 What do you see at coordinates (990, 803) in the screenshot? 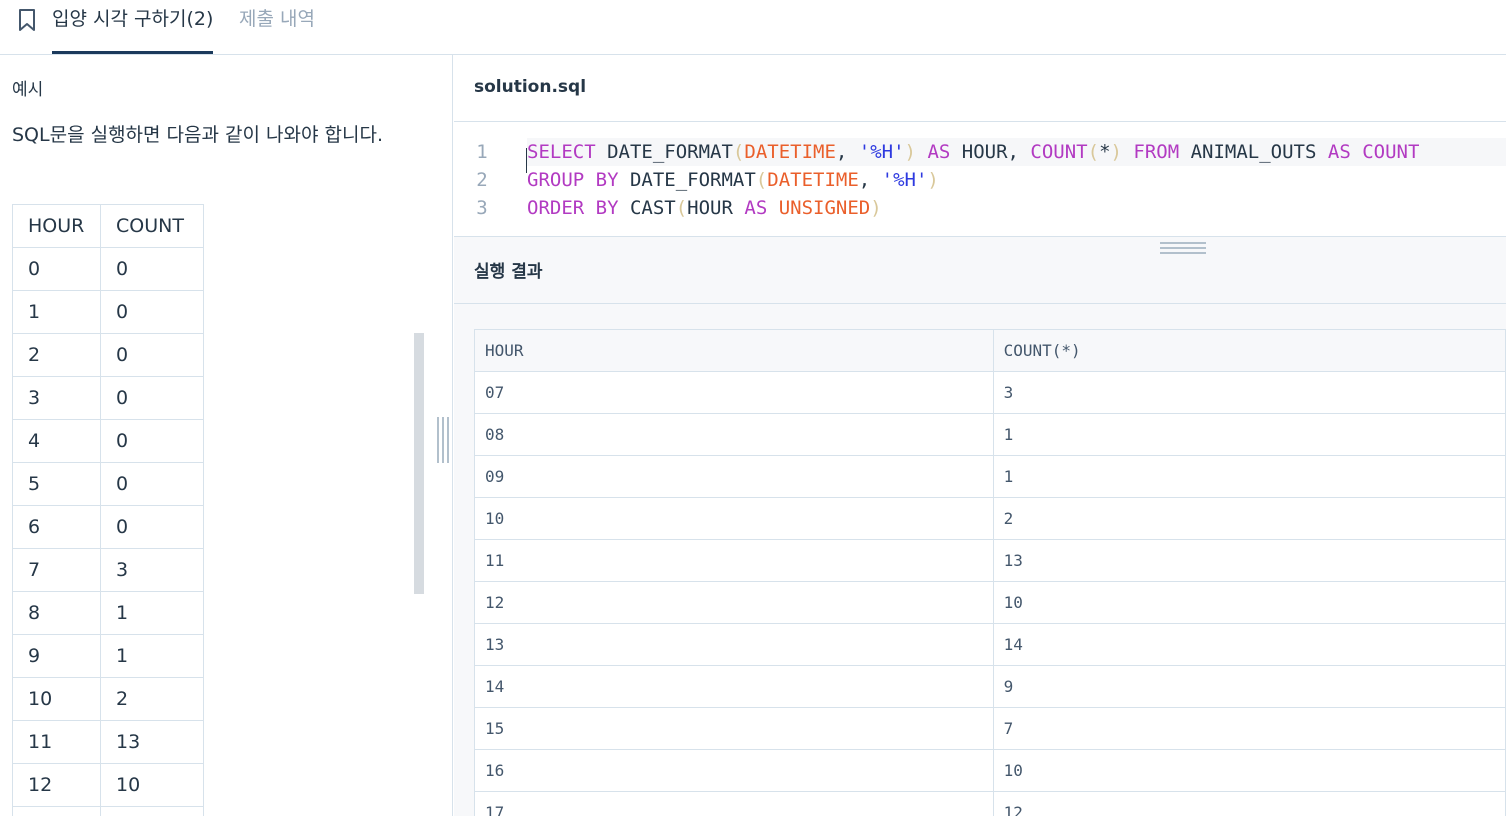
I see `result-table-row: 17 12` at bounding box center [990, 803].